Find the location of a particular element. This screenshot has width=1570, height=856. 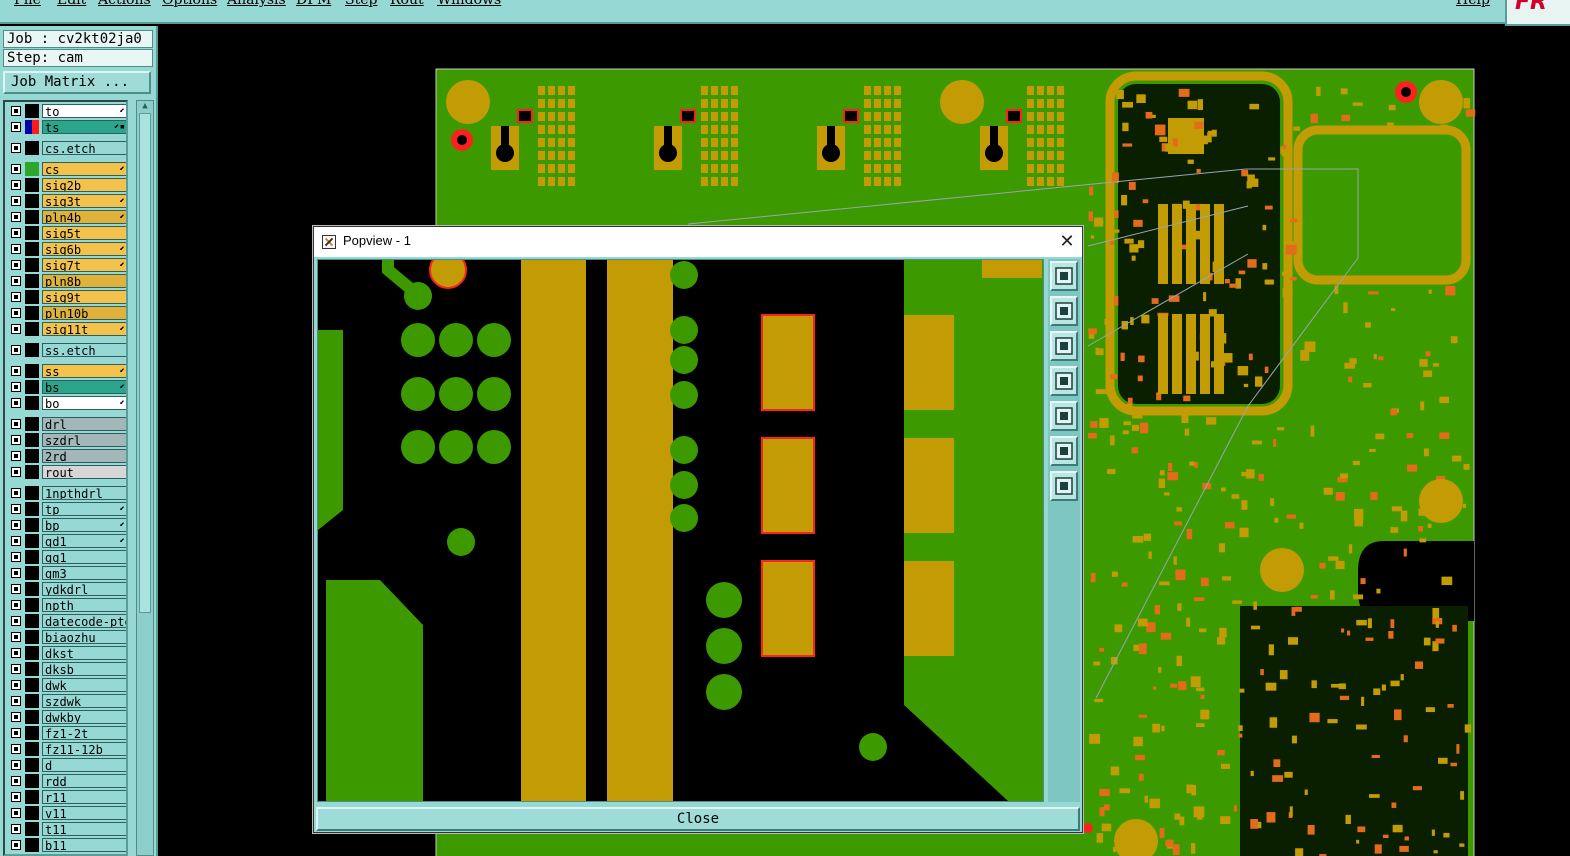

layer-row: ydkdrl is located at coordinates (66, 589).